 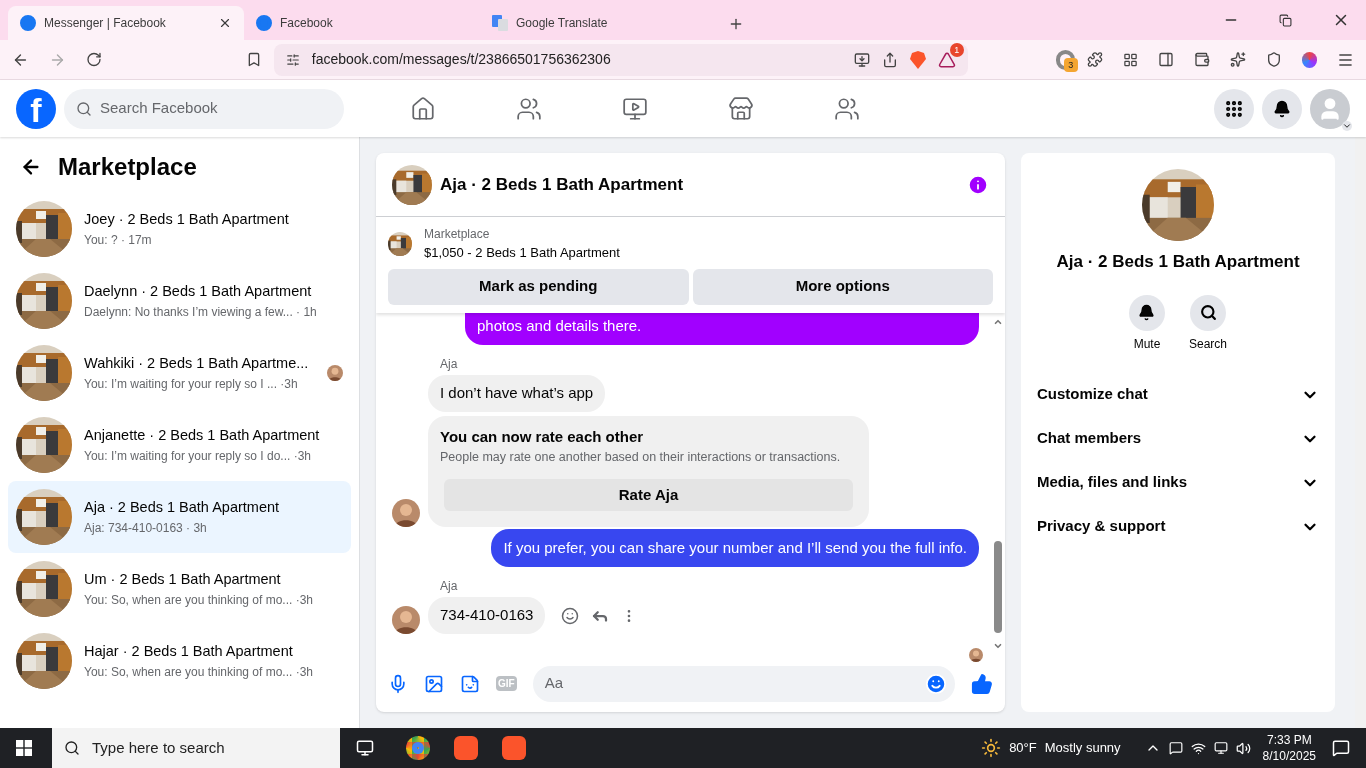 I want to click on store-icon, so click(x=741, y=108).